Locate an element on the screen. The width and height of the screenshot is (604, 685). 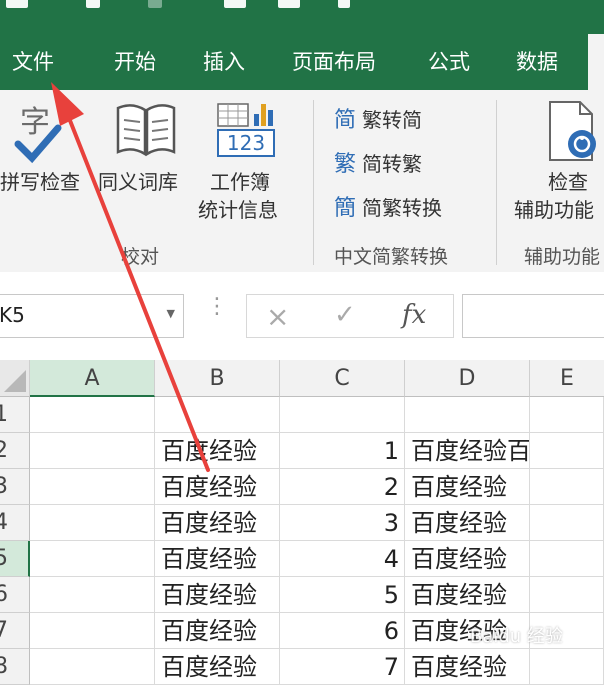
cell-e2 is located at coordinates (567, 451).